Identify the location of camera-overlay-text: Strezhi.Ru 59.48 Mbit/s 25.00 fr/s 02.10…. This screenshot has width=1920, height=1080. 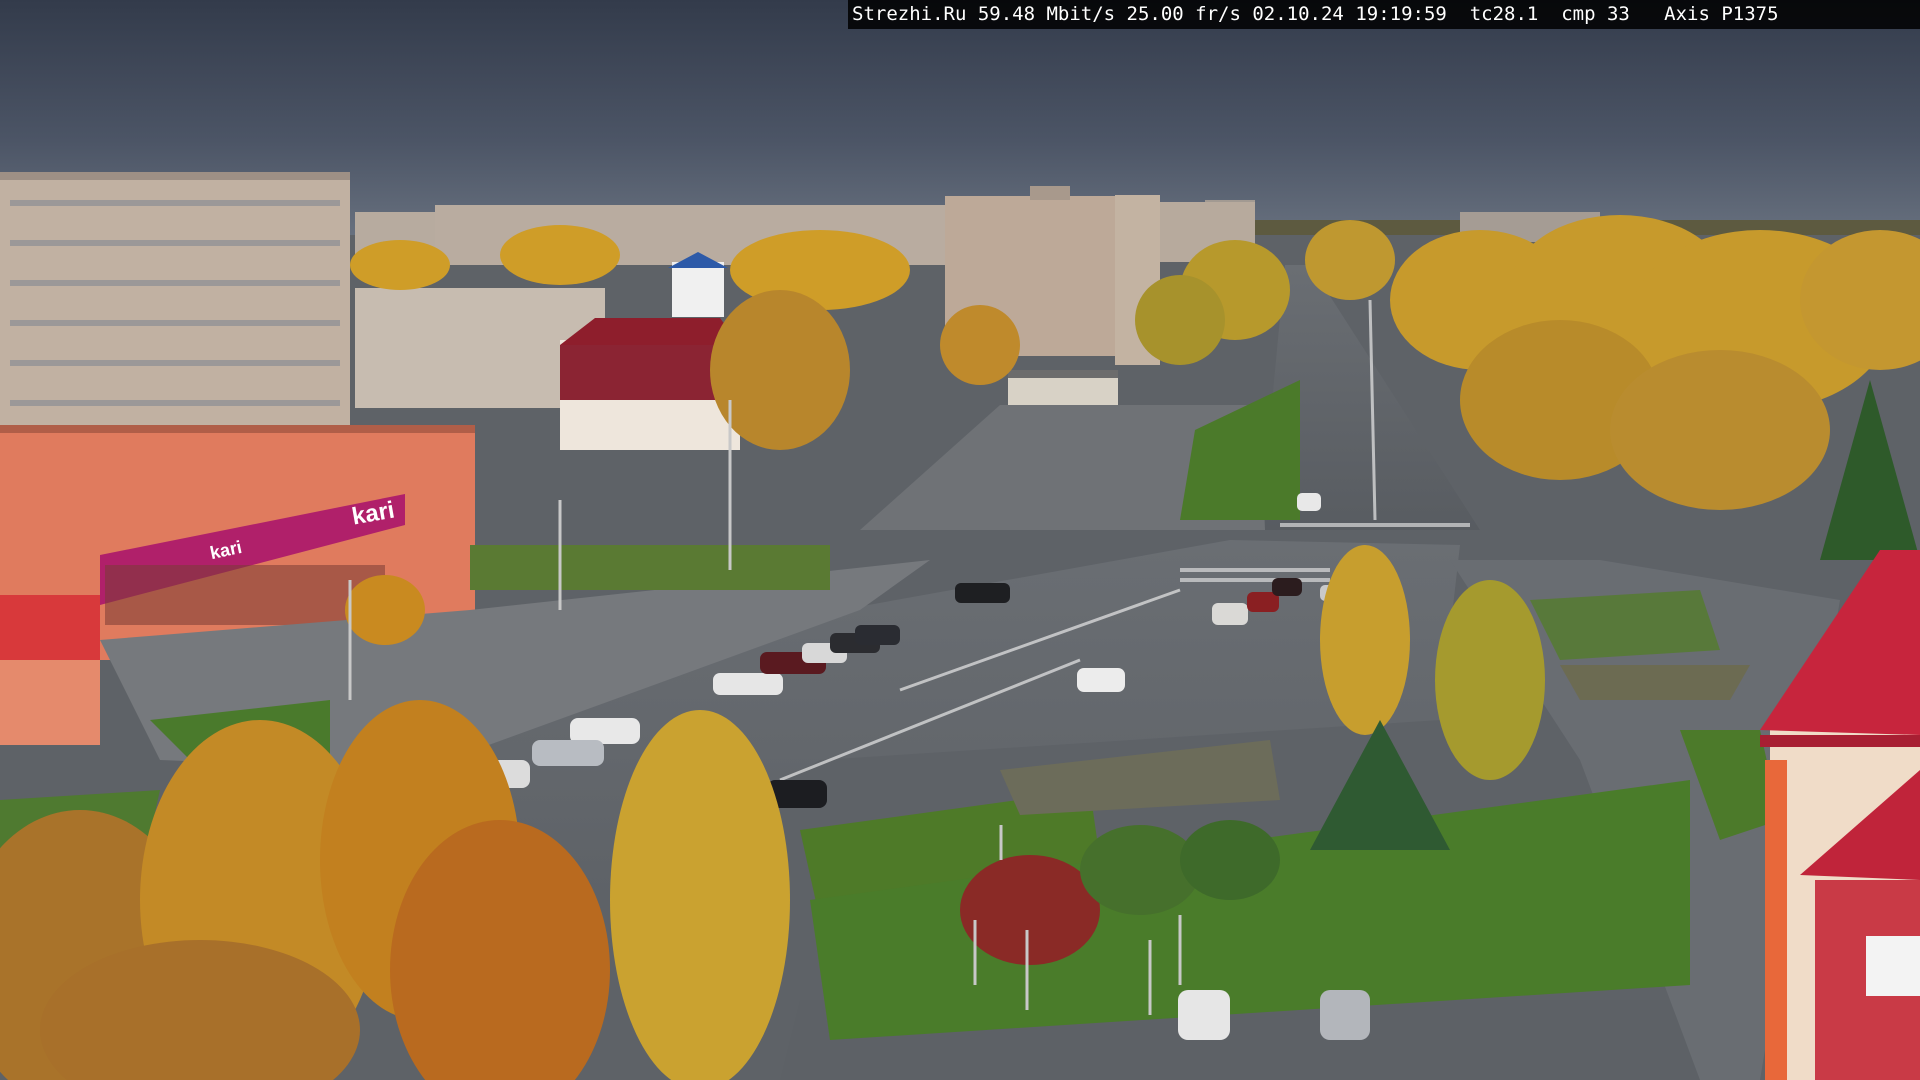
(1384, 14).